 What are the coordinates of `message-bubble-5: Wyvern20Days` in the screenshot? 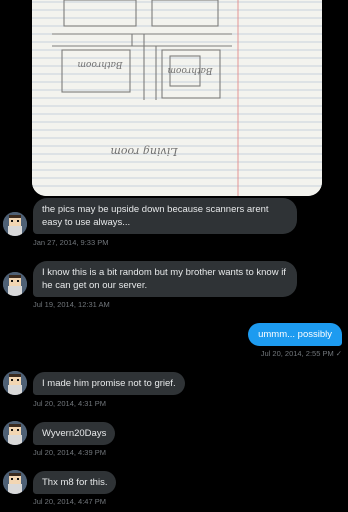 It's located at (74, 433).